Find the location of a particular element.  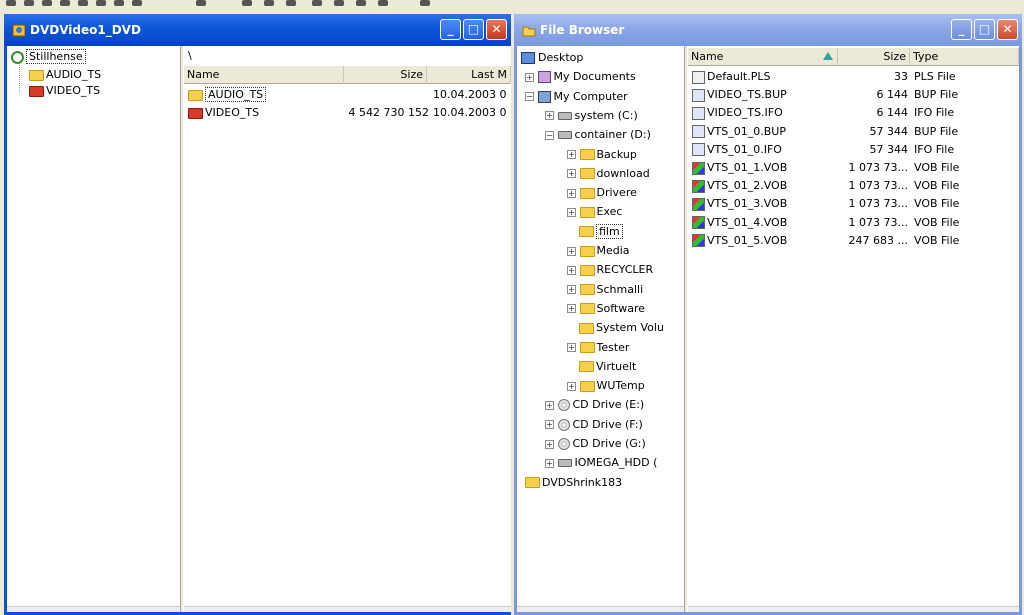

tree-item: + download is located at coordinates (608, 174).